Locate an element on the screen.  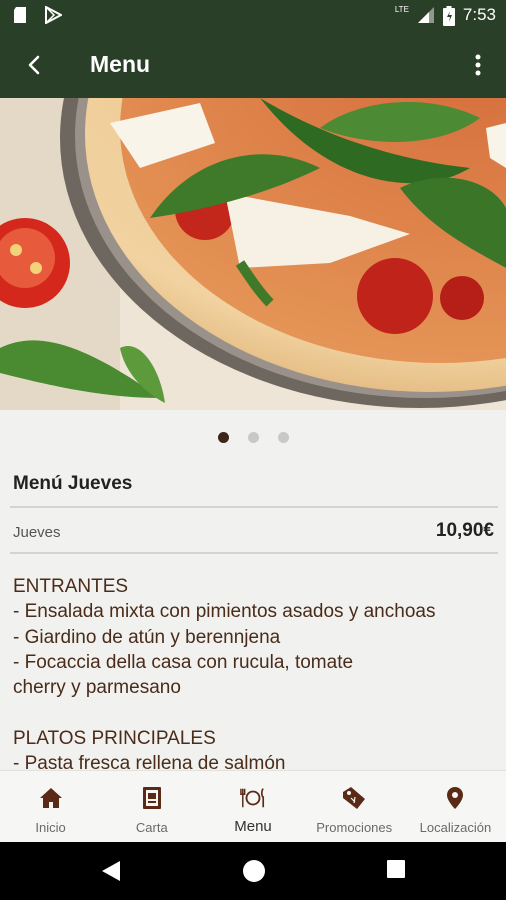
dish-cutlery-icon is located at coordinates (253, 798).